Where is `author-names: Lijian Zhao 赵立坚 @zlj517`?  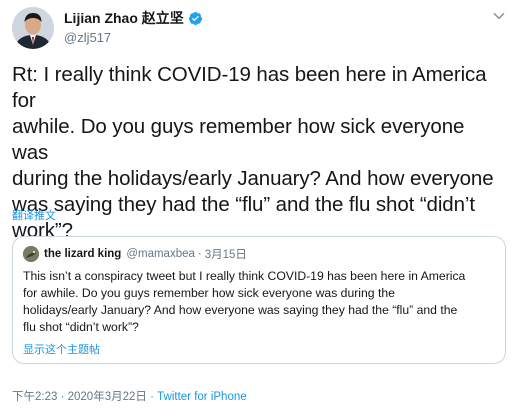
author-names: Lijian Zhao 赵立坚 @zlj517 is located at coordinates (254, 27).